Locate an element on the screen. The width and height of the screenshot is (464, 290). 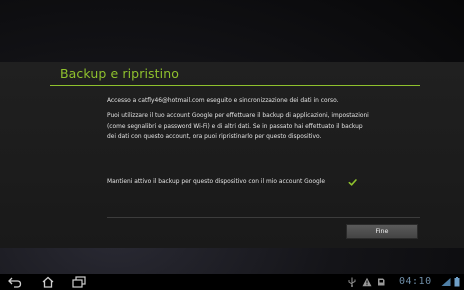
bottom-divider is located at coordinates (263, 217).